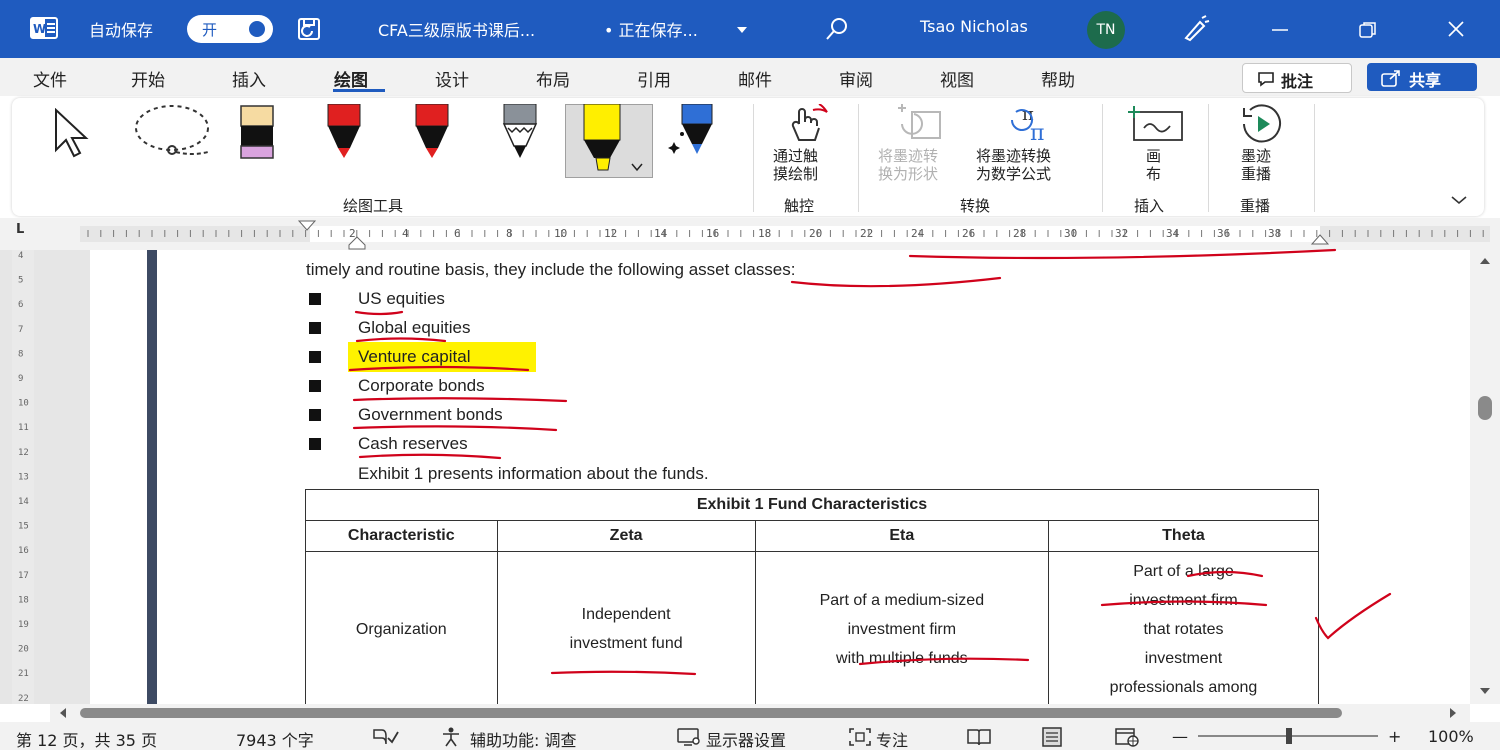  I want to click on accessibility-icon, so click(451, 737).